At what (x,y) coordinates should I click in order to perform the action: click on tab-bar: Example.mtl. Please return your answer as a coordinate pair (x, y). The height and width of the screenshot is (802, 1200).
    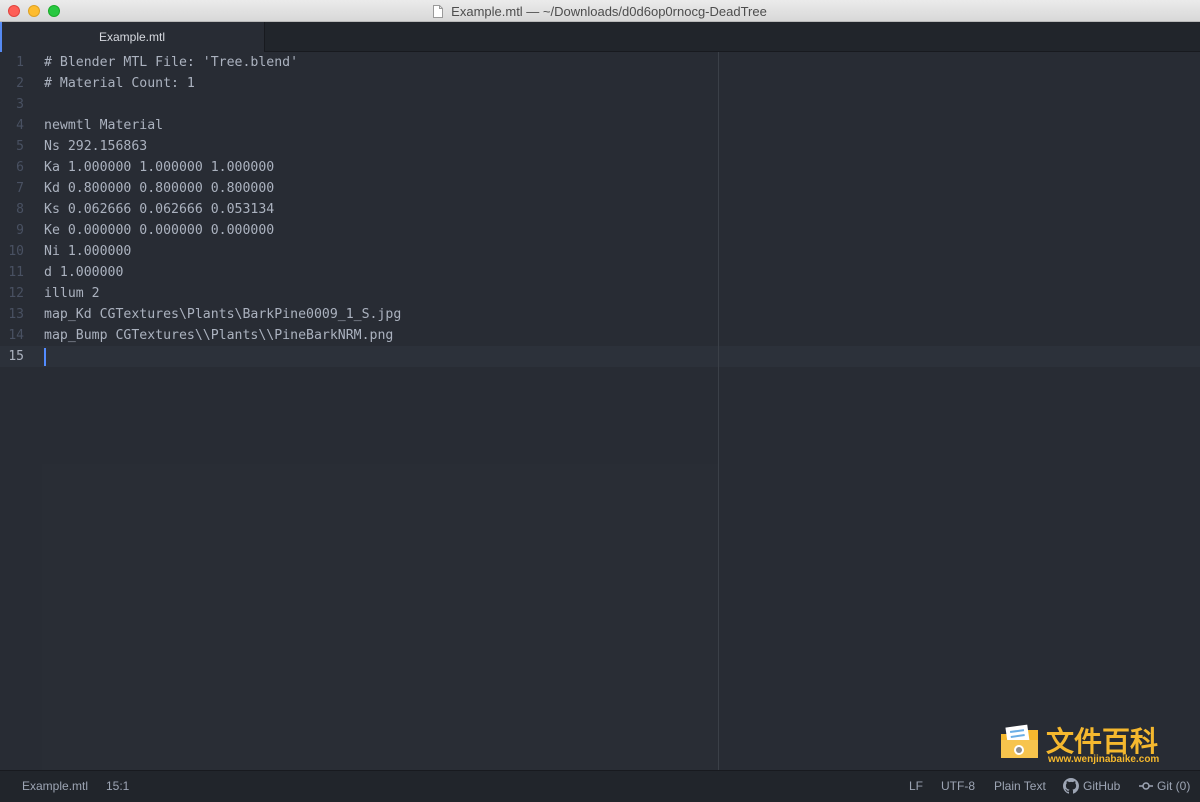
    Looking at the image, I should click on (600, 37).